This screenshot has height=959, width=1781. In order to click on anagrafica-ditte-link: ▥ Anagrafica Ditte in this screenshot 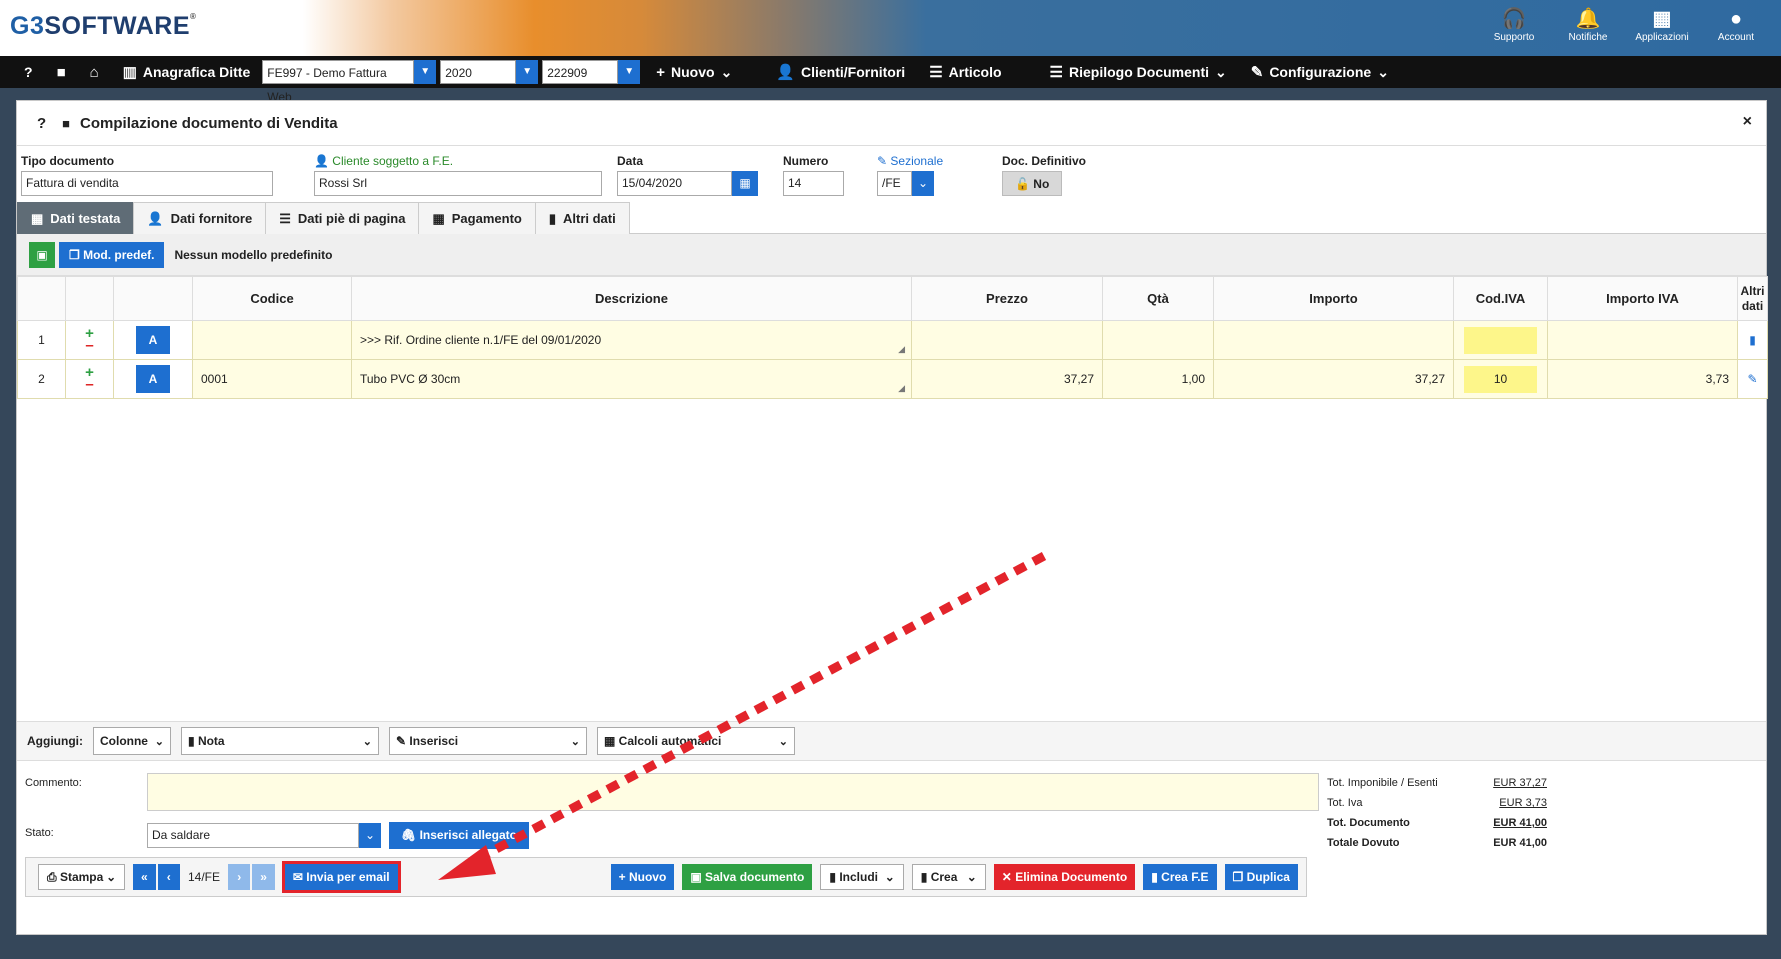, I will do `click(187, 72)`.